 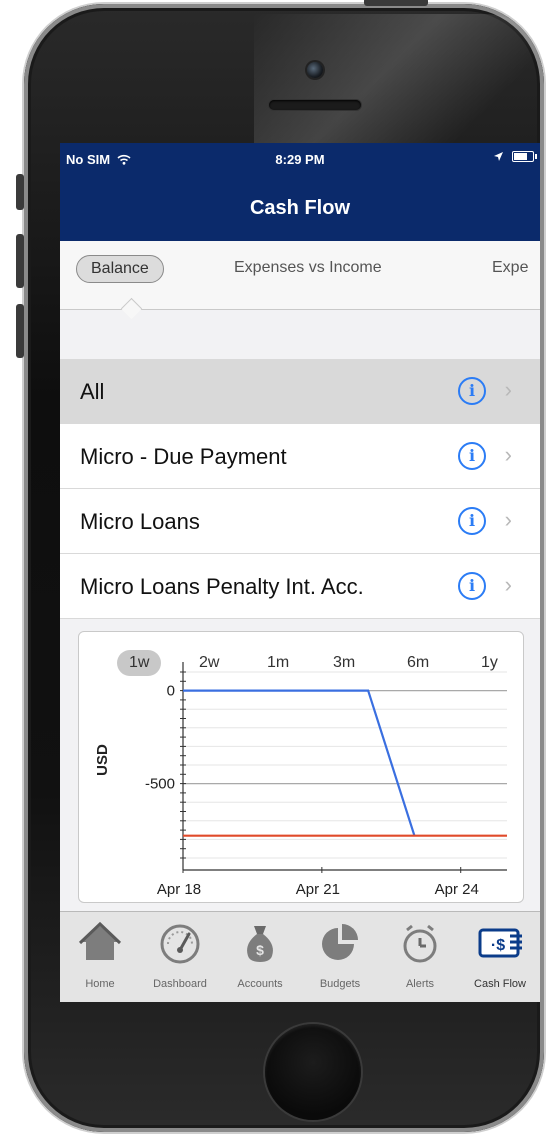 I want to click on tab-alerts: Alerts, so click(x=420, y=958).